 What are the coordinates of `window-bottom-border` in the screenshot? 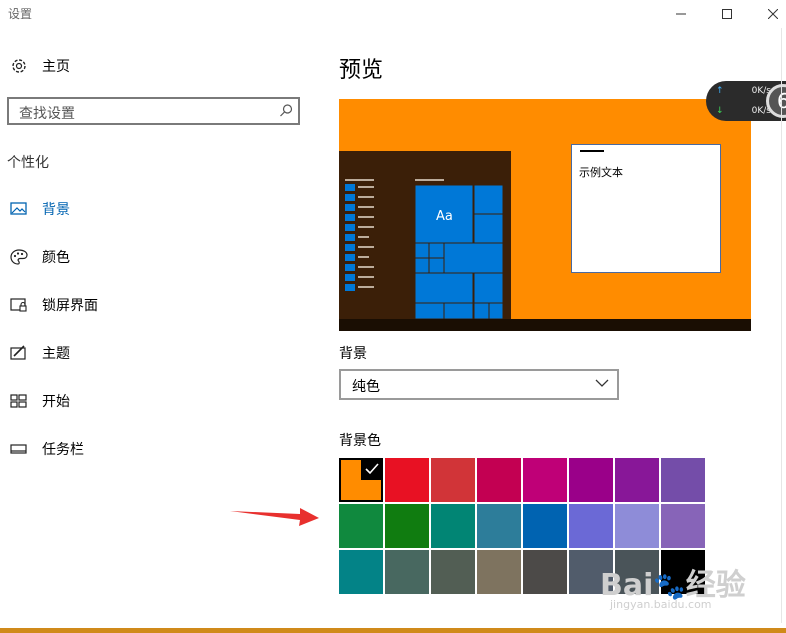 It's located at (393, 630).